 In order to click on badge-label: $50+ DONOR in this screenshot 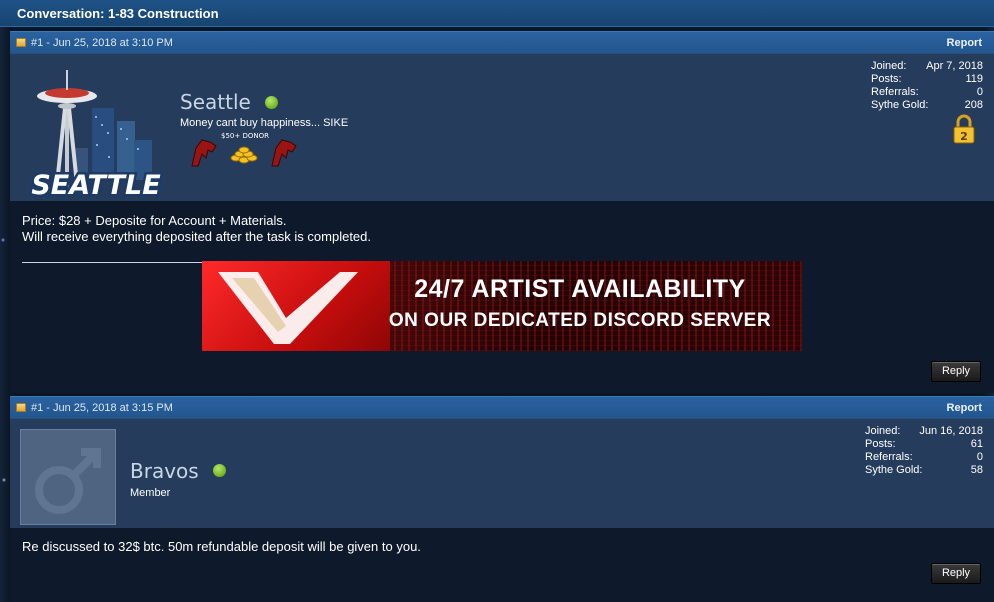, I will do `click(245, 136)`.